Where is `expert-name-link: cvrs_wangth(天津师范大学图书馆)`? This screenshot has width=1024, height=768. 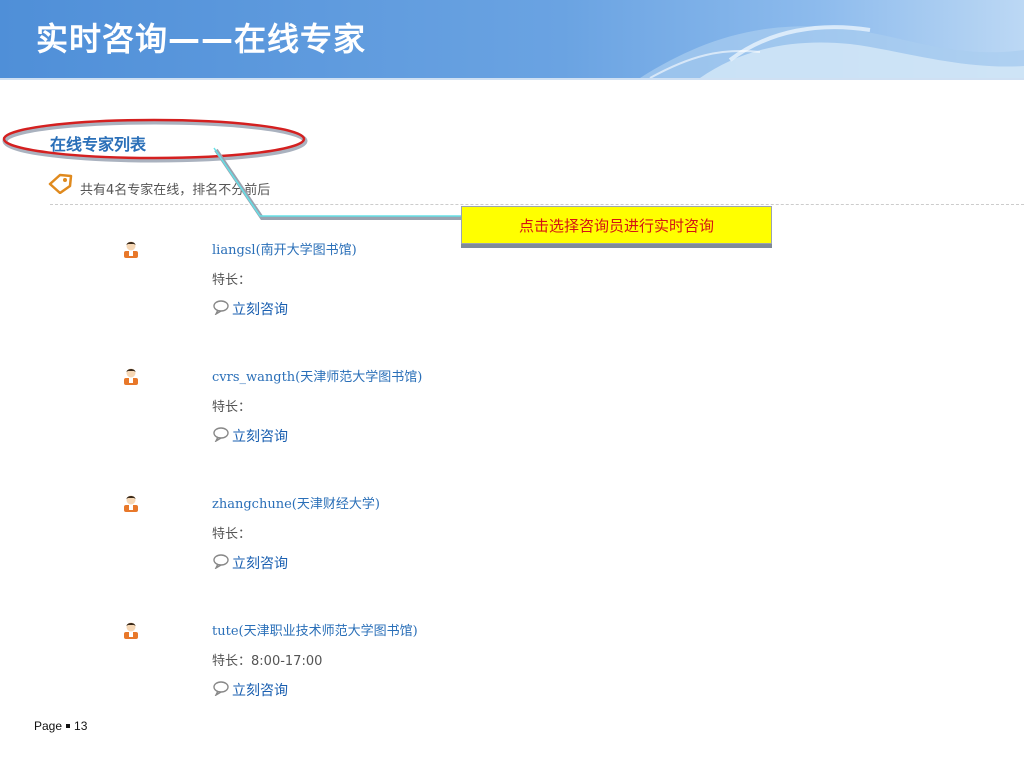 expert-name-link: cvrs_wangth(天津师范大学图书馆) is located at coordinates (317, 375).